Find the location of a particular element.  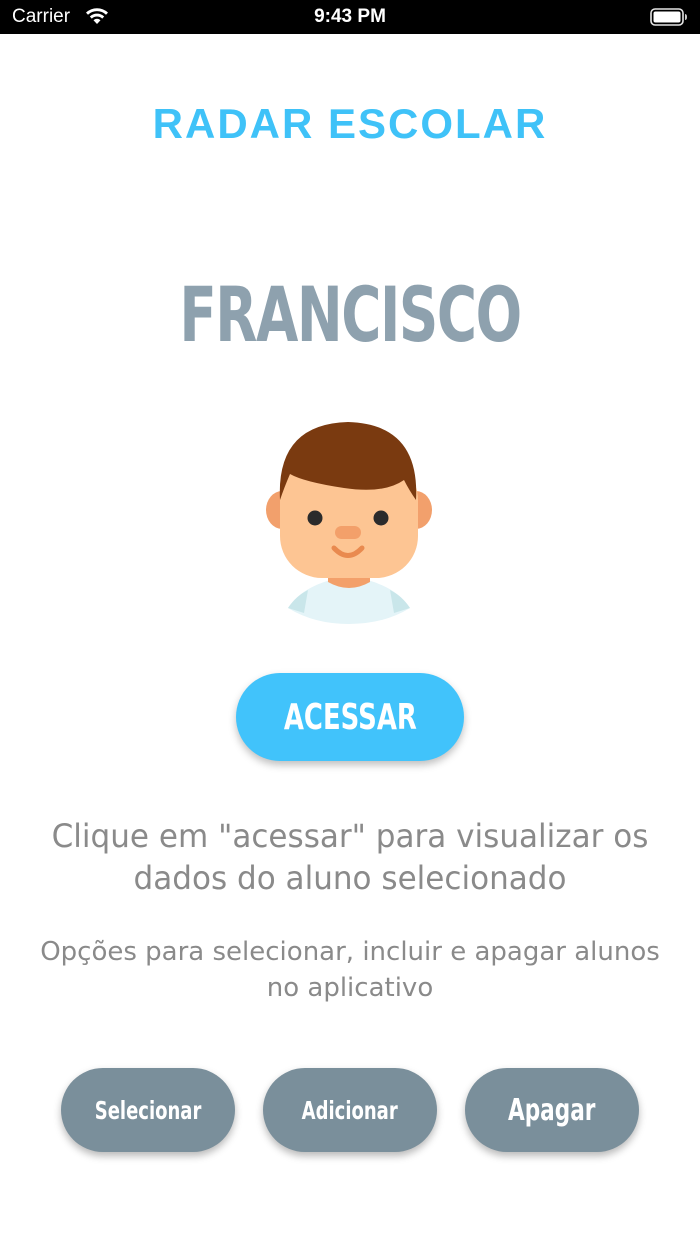

delete-button-label: Apagar is located at coordinates (552, 1110).